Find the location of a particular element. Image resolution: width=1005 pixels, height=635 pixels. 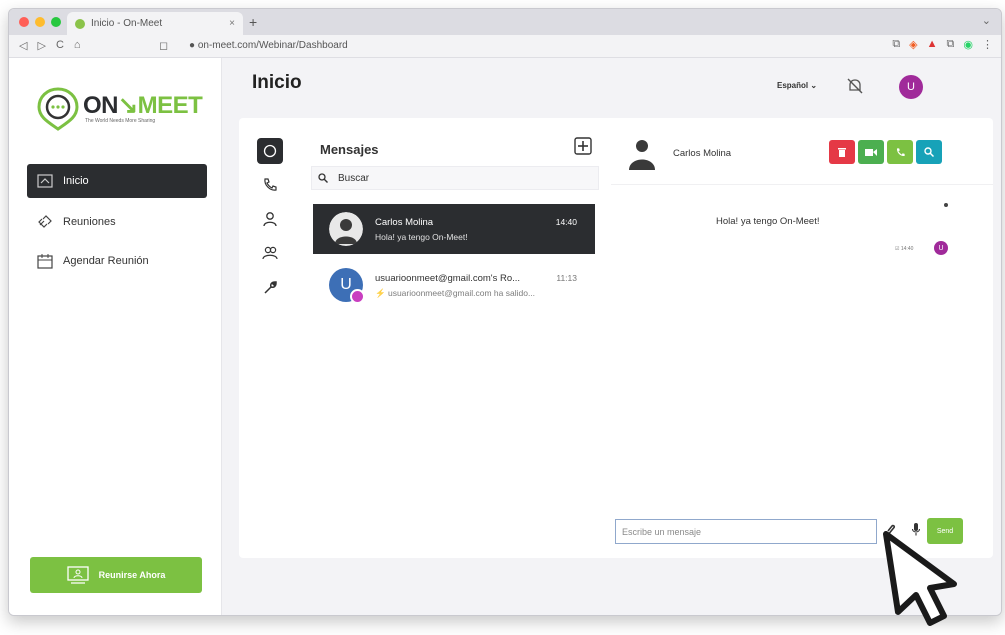

settings-tab is located at coordinates (270, 287).